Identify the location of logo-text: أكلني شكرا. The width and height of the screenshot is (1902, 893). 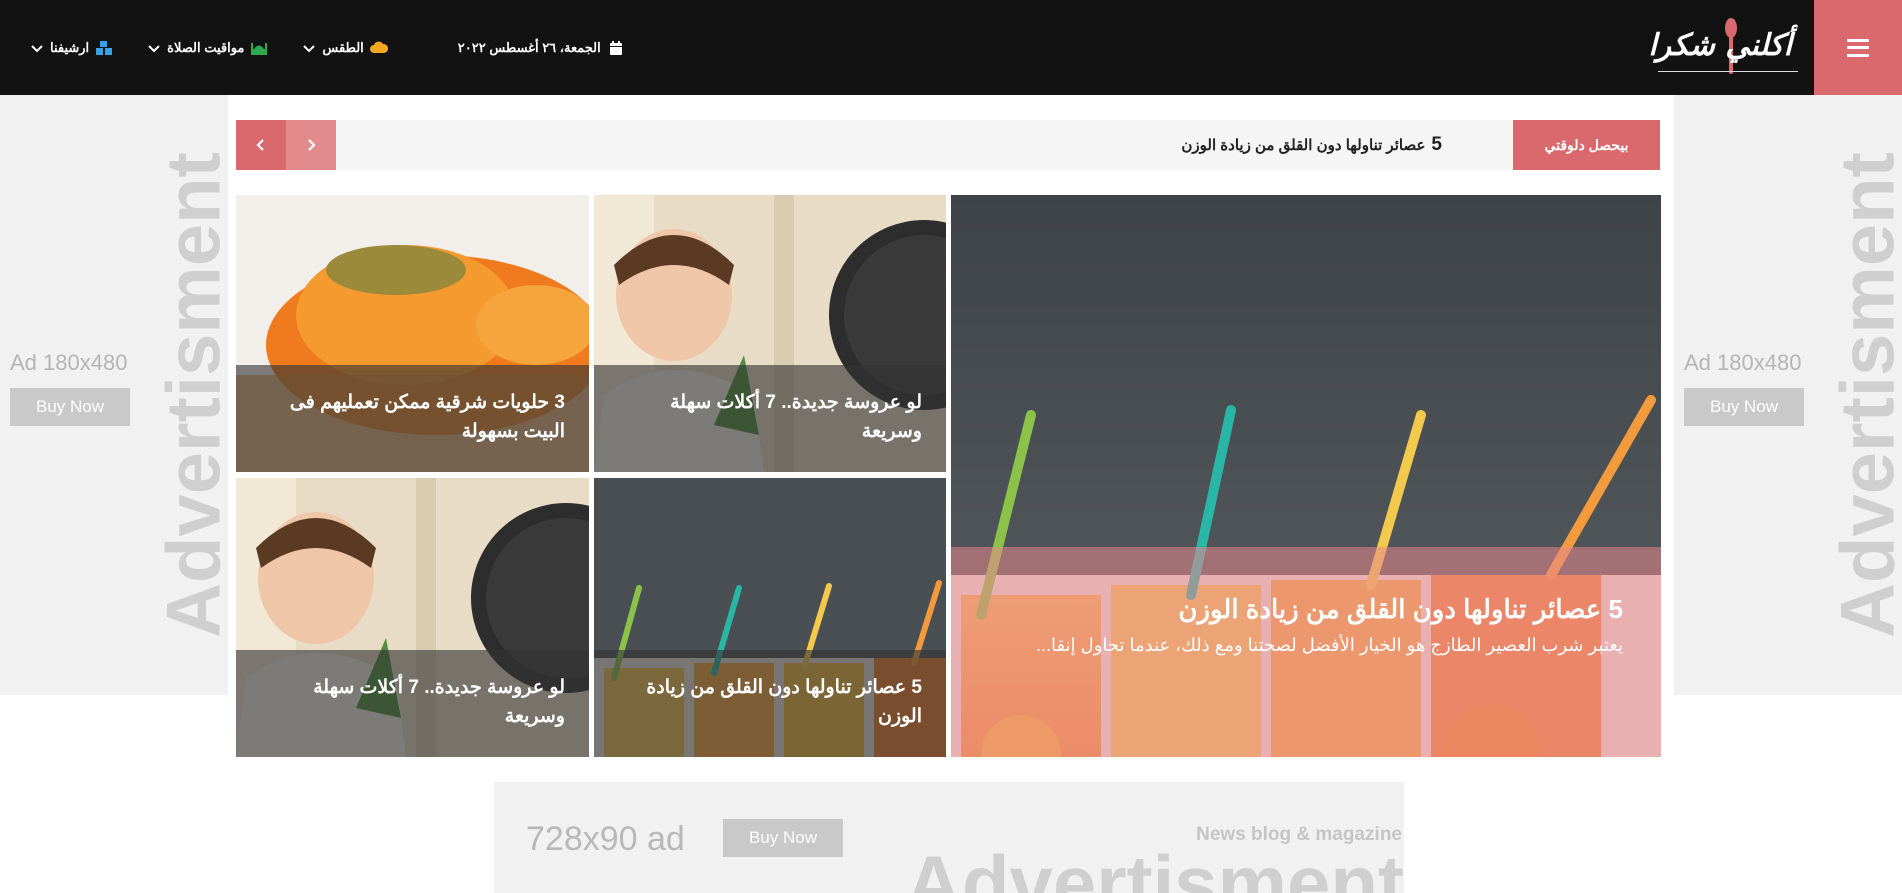
(1720, 45).